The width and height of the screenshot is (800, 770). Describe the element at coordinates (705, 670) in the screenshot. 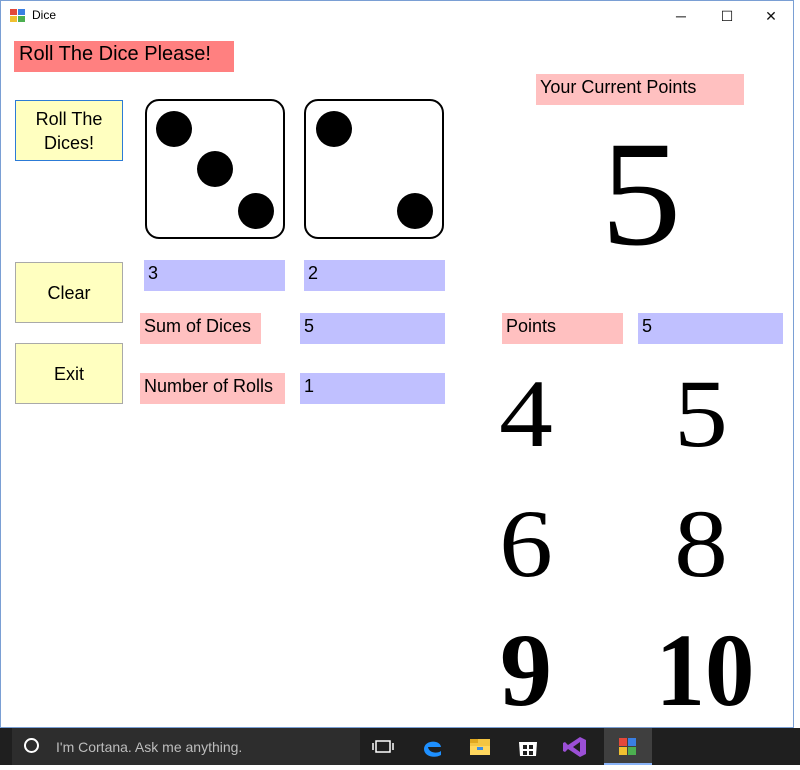

I see `point-number: 10` at that location.